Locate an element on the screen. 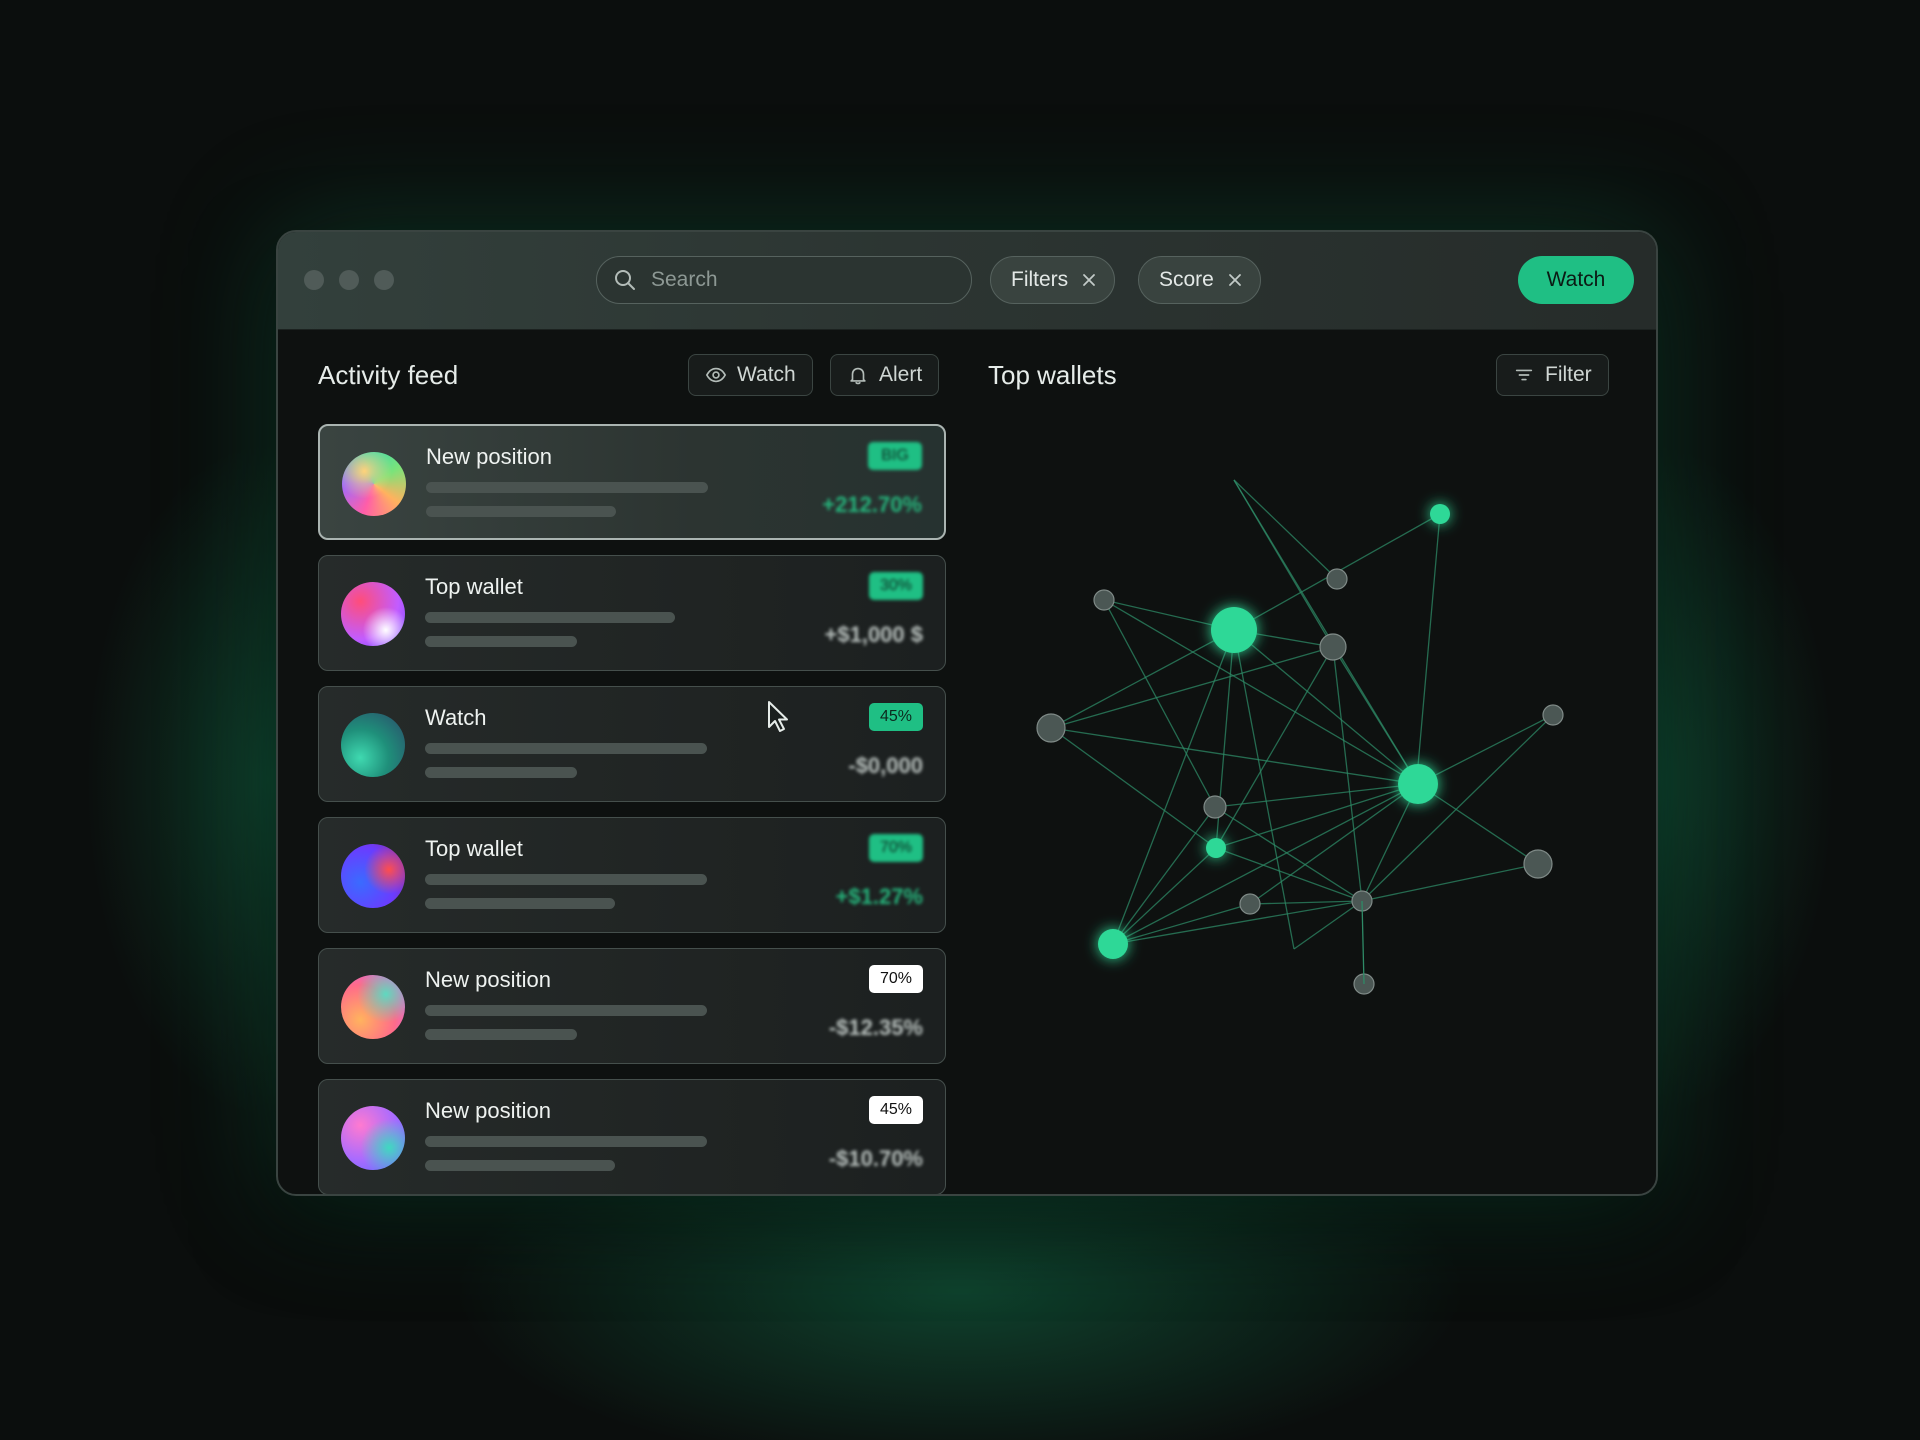 The width and height of the screenshot is (1920, 1440). graph-edge is located at coordinates (1363, 942).